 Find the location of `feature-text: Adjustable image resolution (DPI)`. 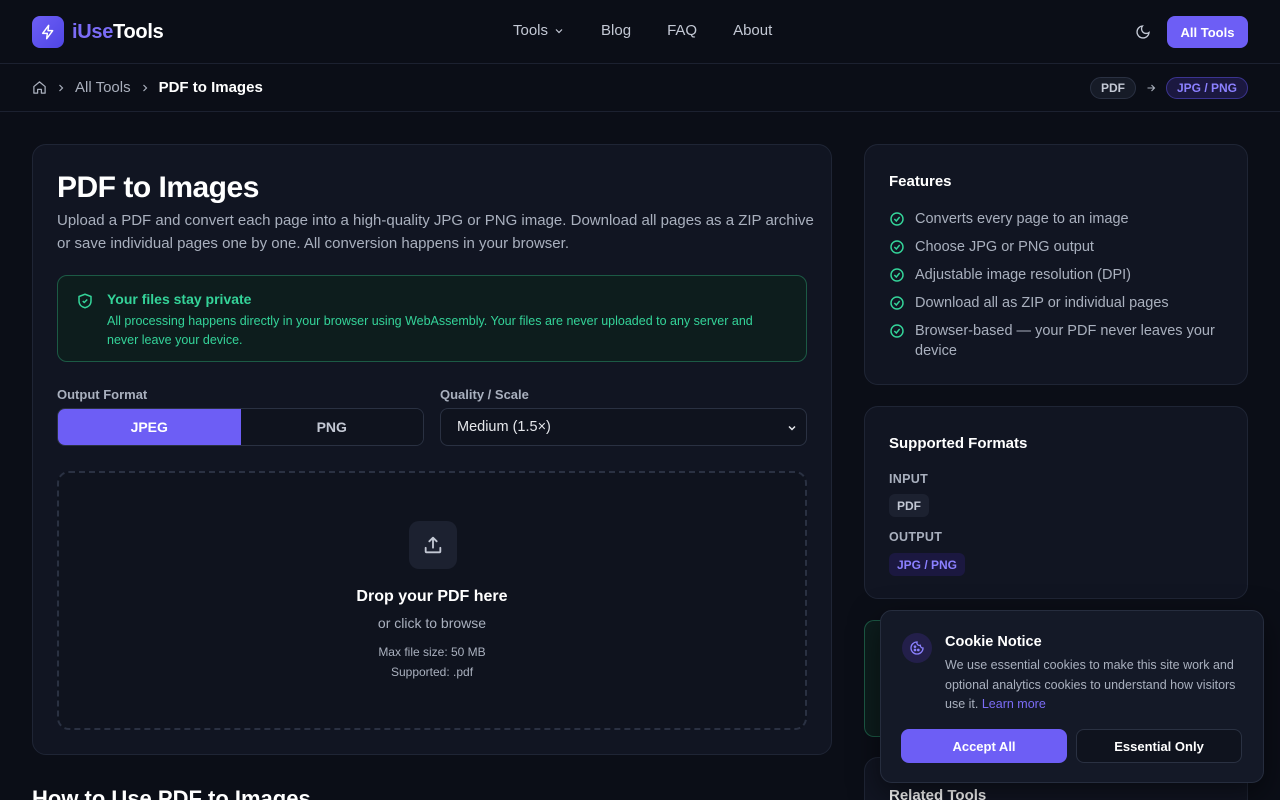

feature-text: Adjustable image resolution (DPI) is located at coordinates (1023, 275).